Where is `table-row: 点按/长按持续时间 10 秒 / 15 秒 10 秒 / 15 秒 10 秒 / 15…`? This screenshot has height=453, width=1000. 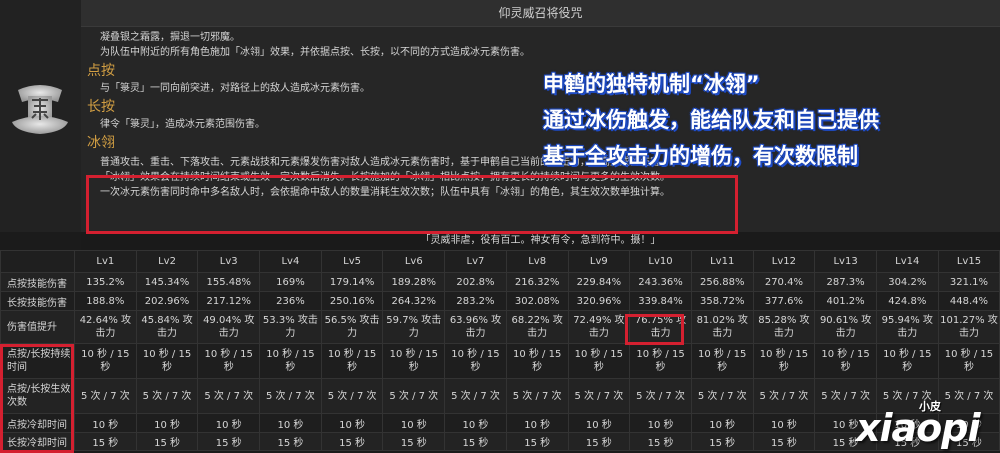 table-row: 点按/长按持续时间 10 秒 / 15 秒 10 秒 / 15 秒 10 秒 / 15… is located at coordinates (500, 361).